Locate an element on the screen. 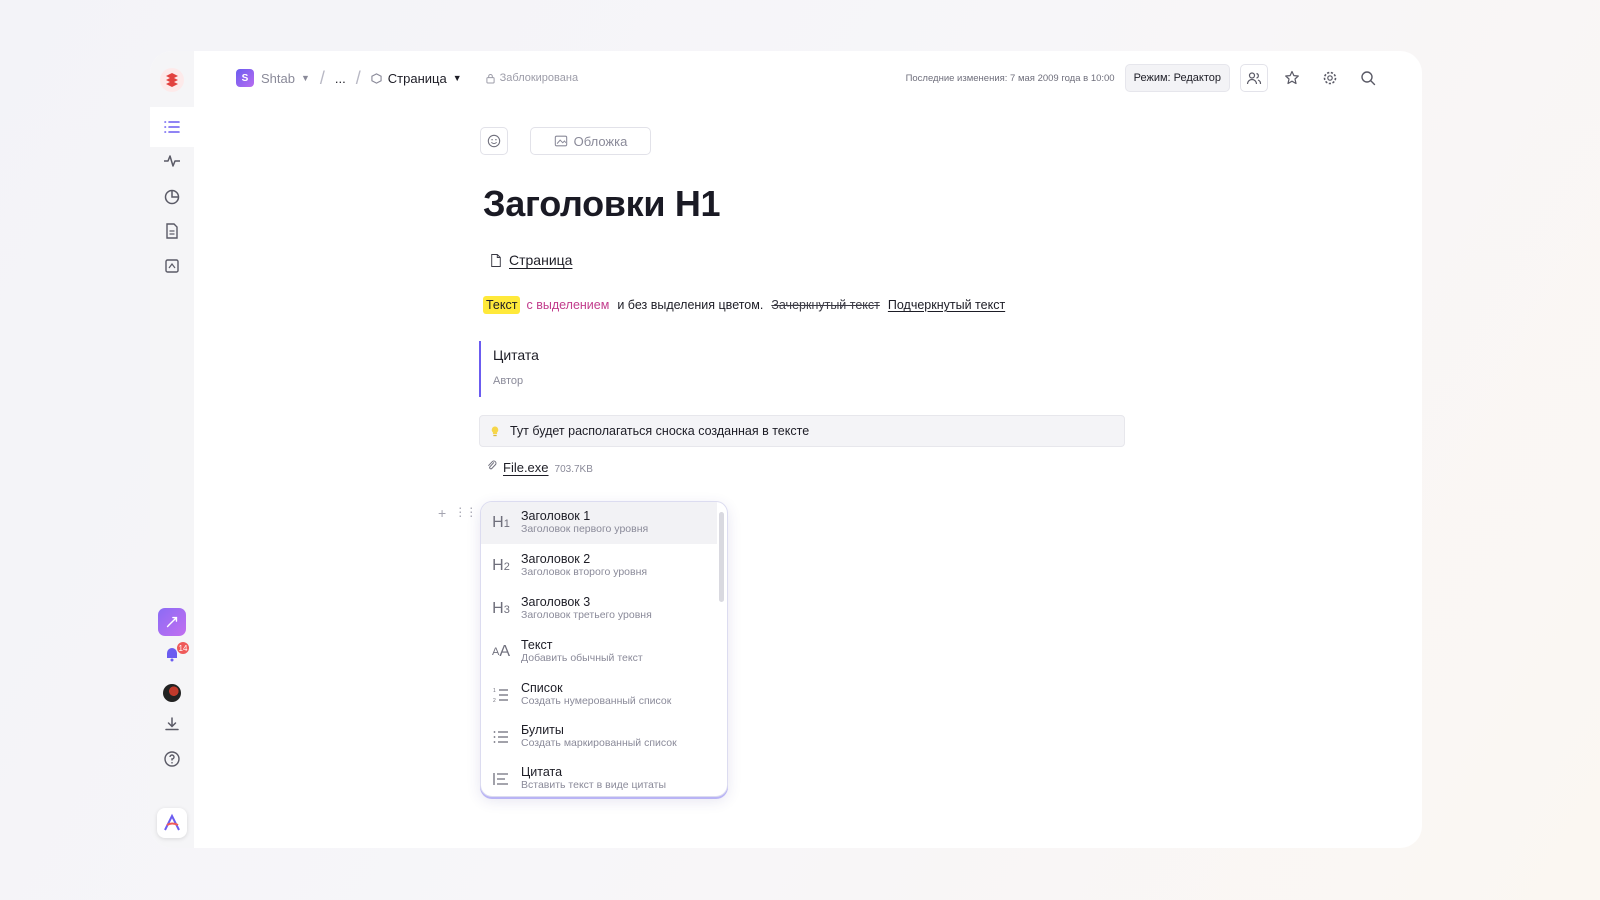  h2-icon: H2 is located at coordinates (501, 565).